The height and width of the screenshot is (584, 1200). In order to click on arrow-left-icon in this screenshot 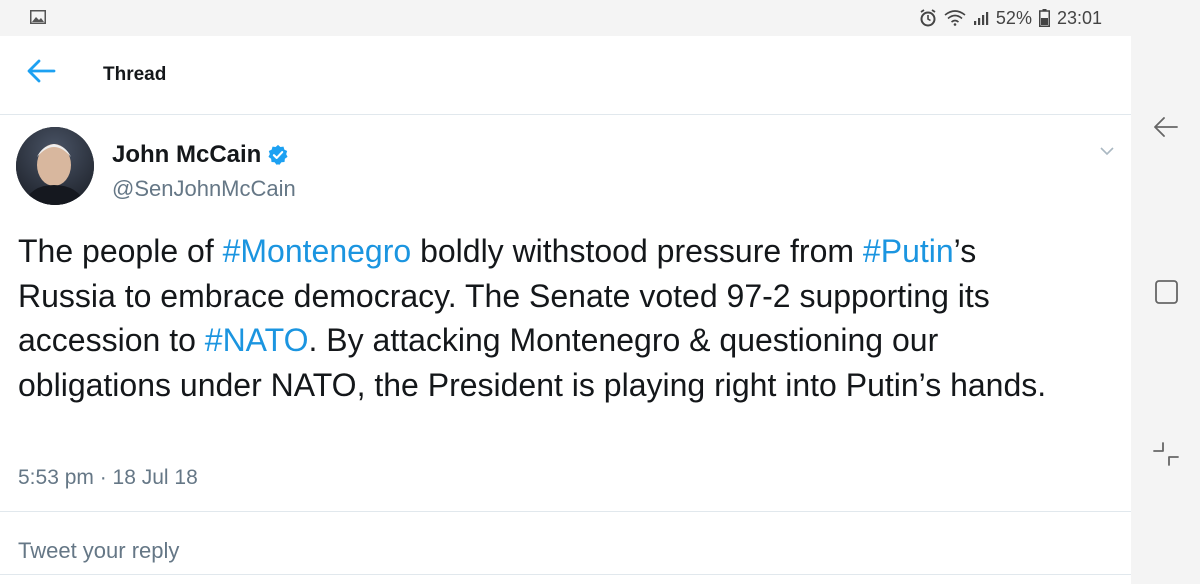, I will do `click(42, 71)`.